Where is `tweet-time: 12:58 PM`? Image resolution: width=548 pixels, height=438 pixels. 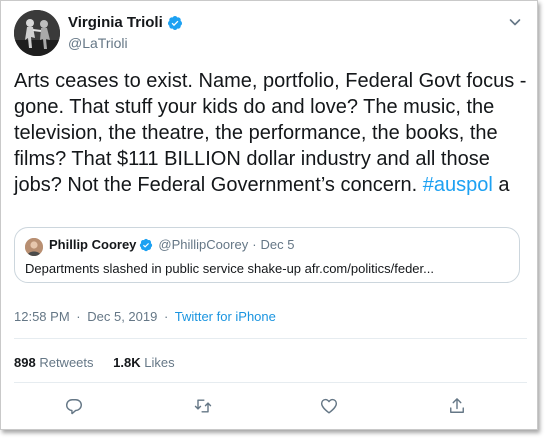
tweet-time: 12:58 PM is located at coordinates (42, 316).